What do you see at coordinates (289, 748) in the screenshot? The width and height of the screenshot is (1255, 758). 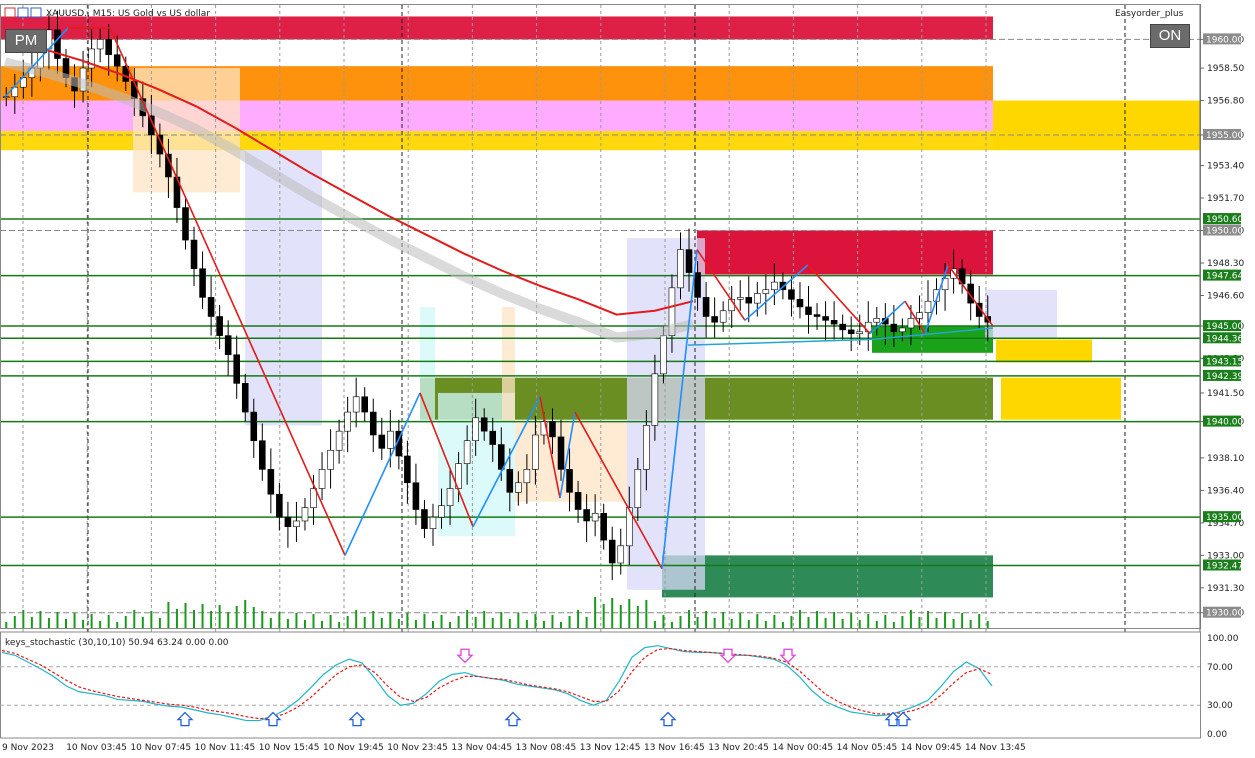 I see `time-label: 10 Nov 15:45` at bounding box center [289, 748].